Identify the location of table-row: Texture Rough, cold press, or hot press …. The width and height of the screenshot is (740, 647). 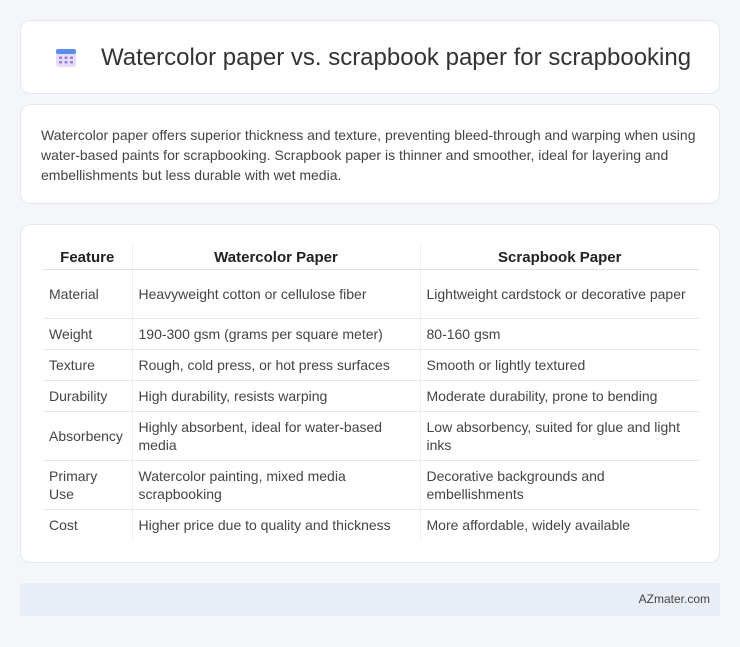
(371, 365).